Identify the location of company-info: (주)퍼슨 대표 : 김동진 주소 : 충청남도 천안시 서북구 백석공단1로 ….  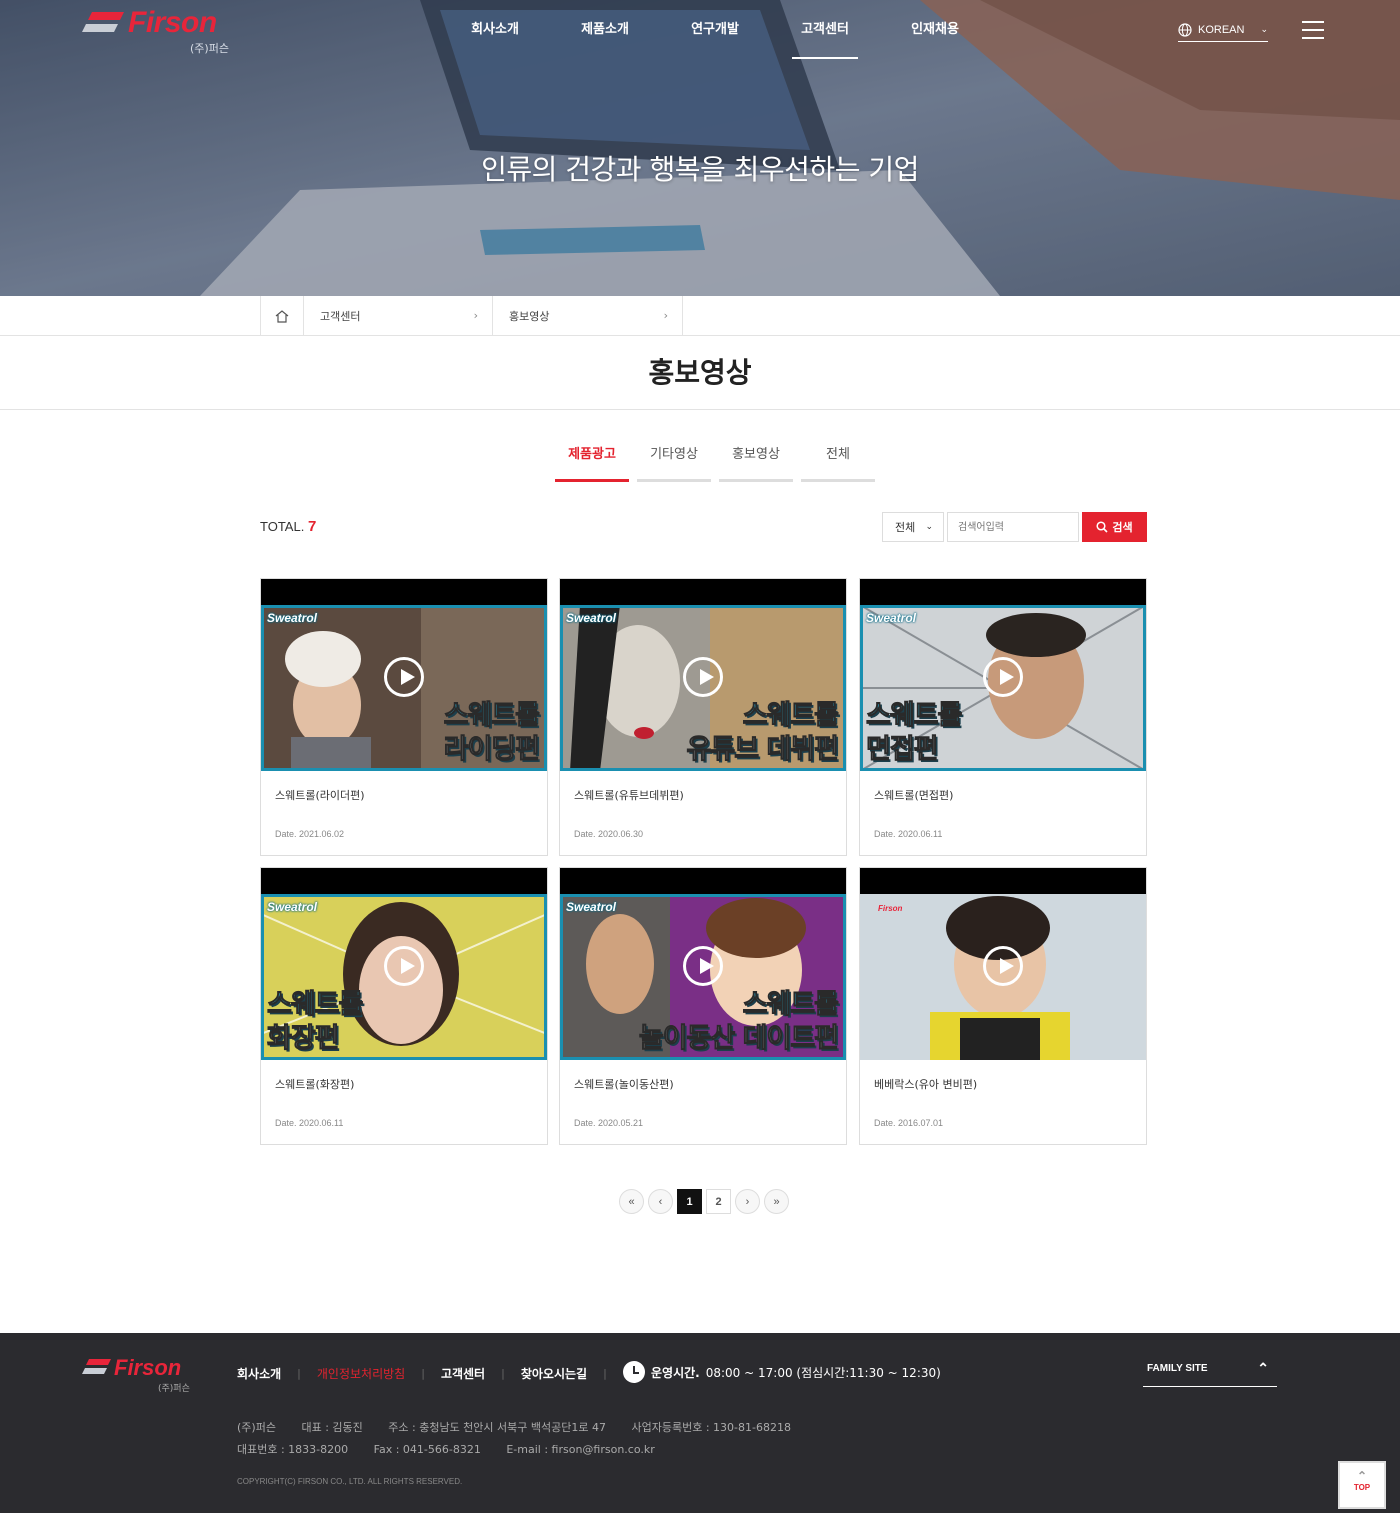
(525, 1439).